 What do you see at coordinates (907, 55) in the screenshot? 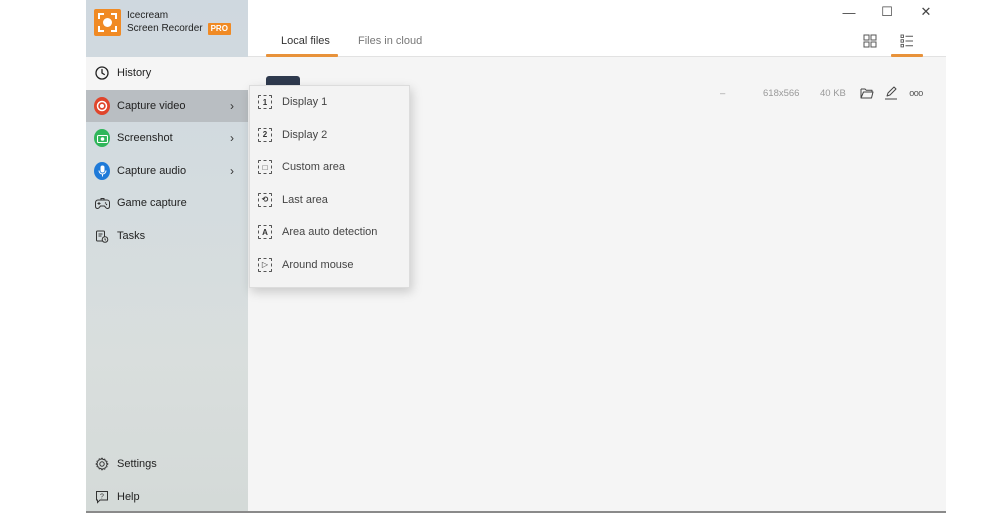
I see `active-view-indicator` at bounding box center [907, 55].